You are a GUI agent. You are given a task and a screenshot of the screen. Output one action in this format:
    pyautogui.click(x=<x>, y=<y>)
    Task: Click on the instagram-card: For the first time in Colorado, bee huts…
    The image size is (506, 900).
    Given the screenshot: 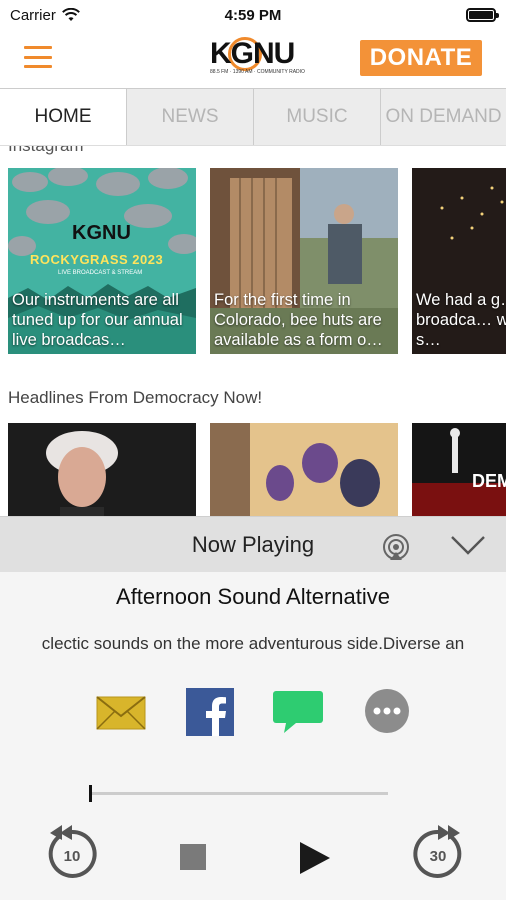 What is the action you would take?
    pyautogui.click(x=304, y=261)
    